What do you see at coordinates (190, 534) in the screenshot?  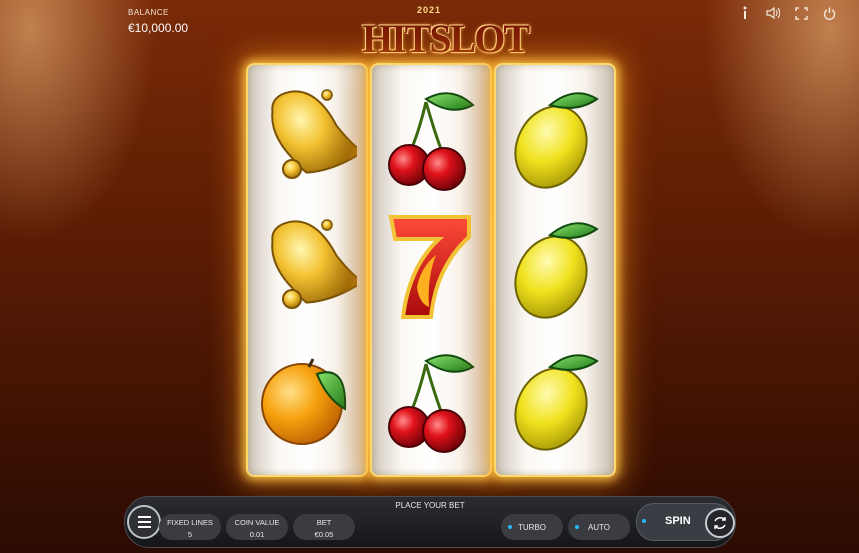 I see `fixed-lines-value: 5` at bounding box center [190, 534].